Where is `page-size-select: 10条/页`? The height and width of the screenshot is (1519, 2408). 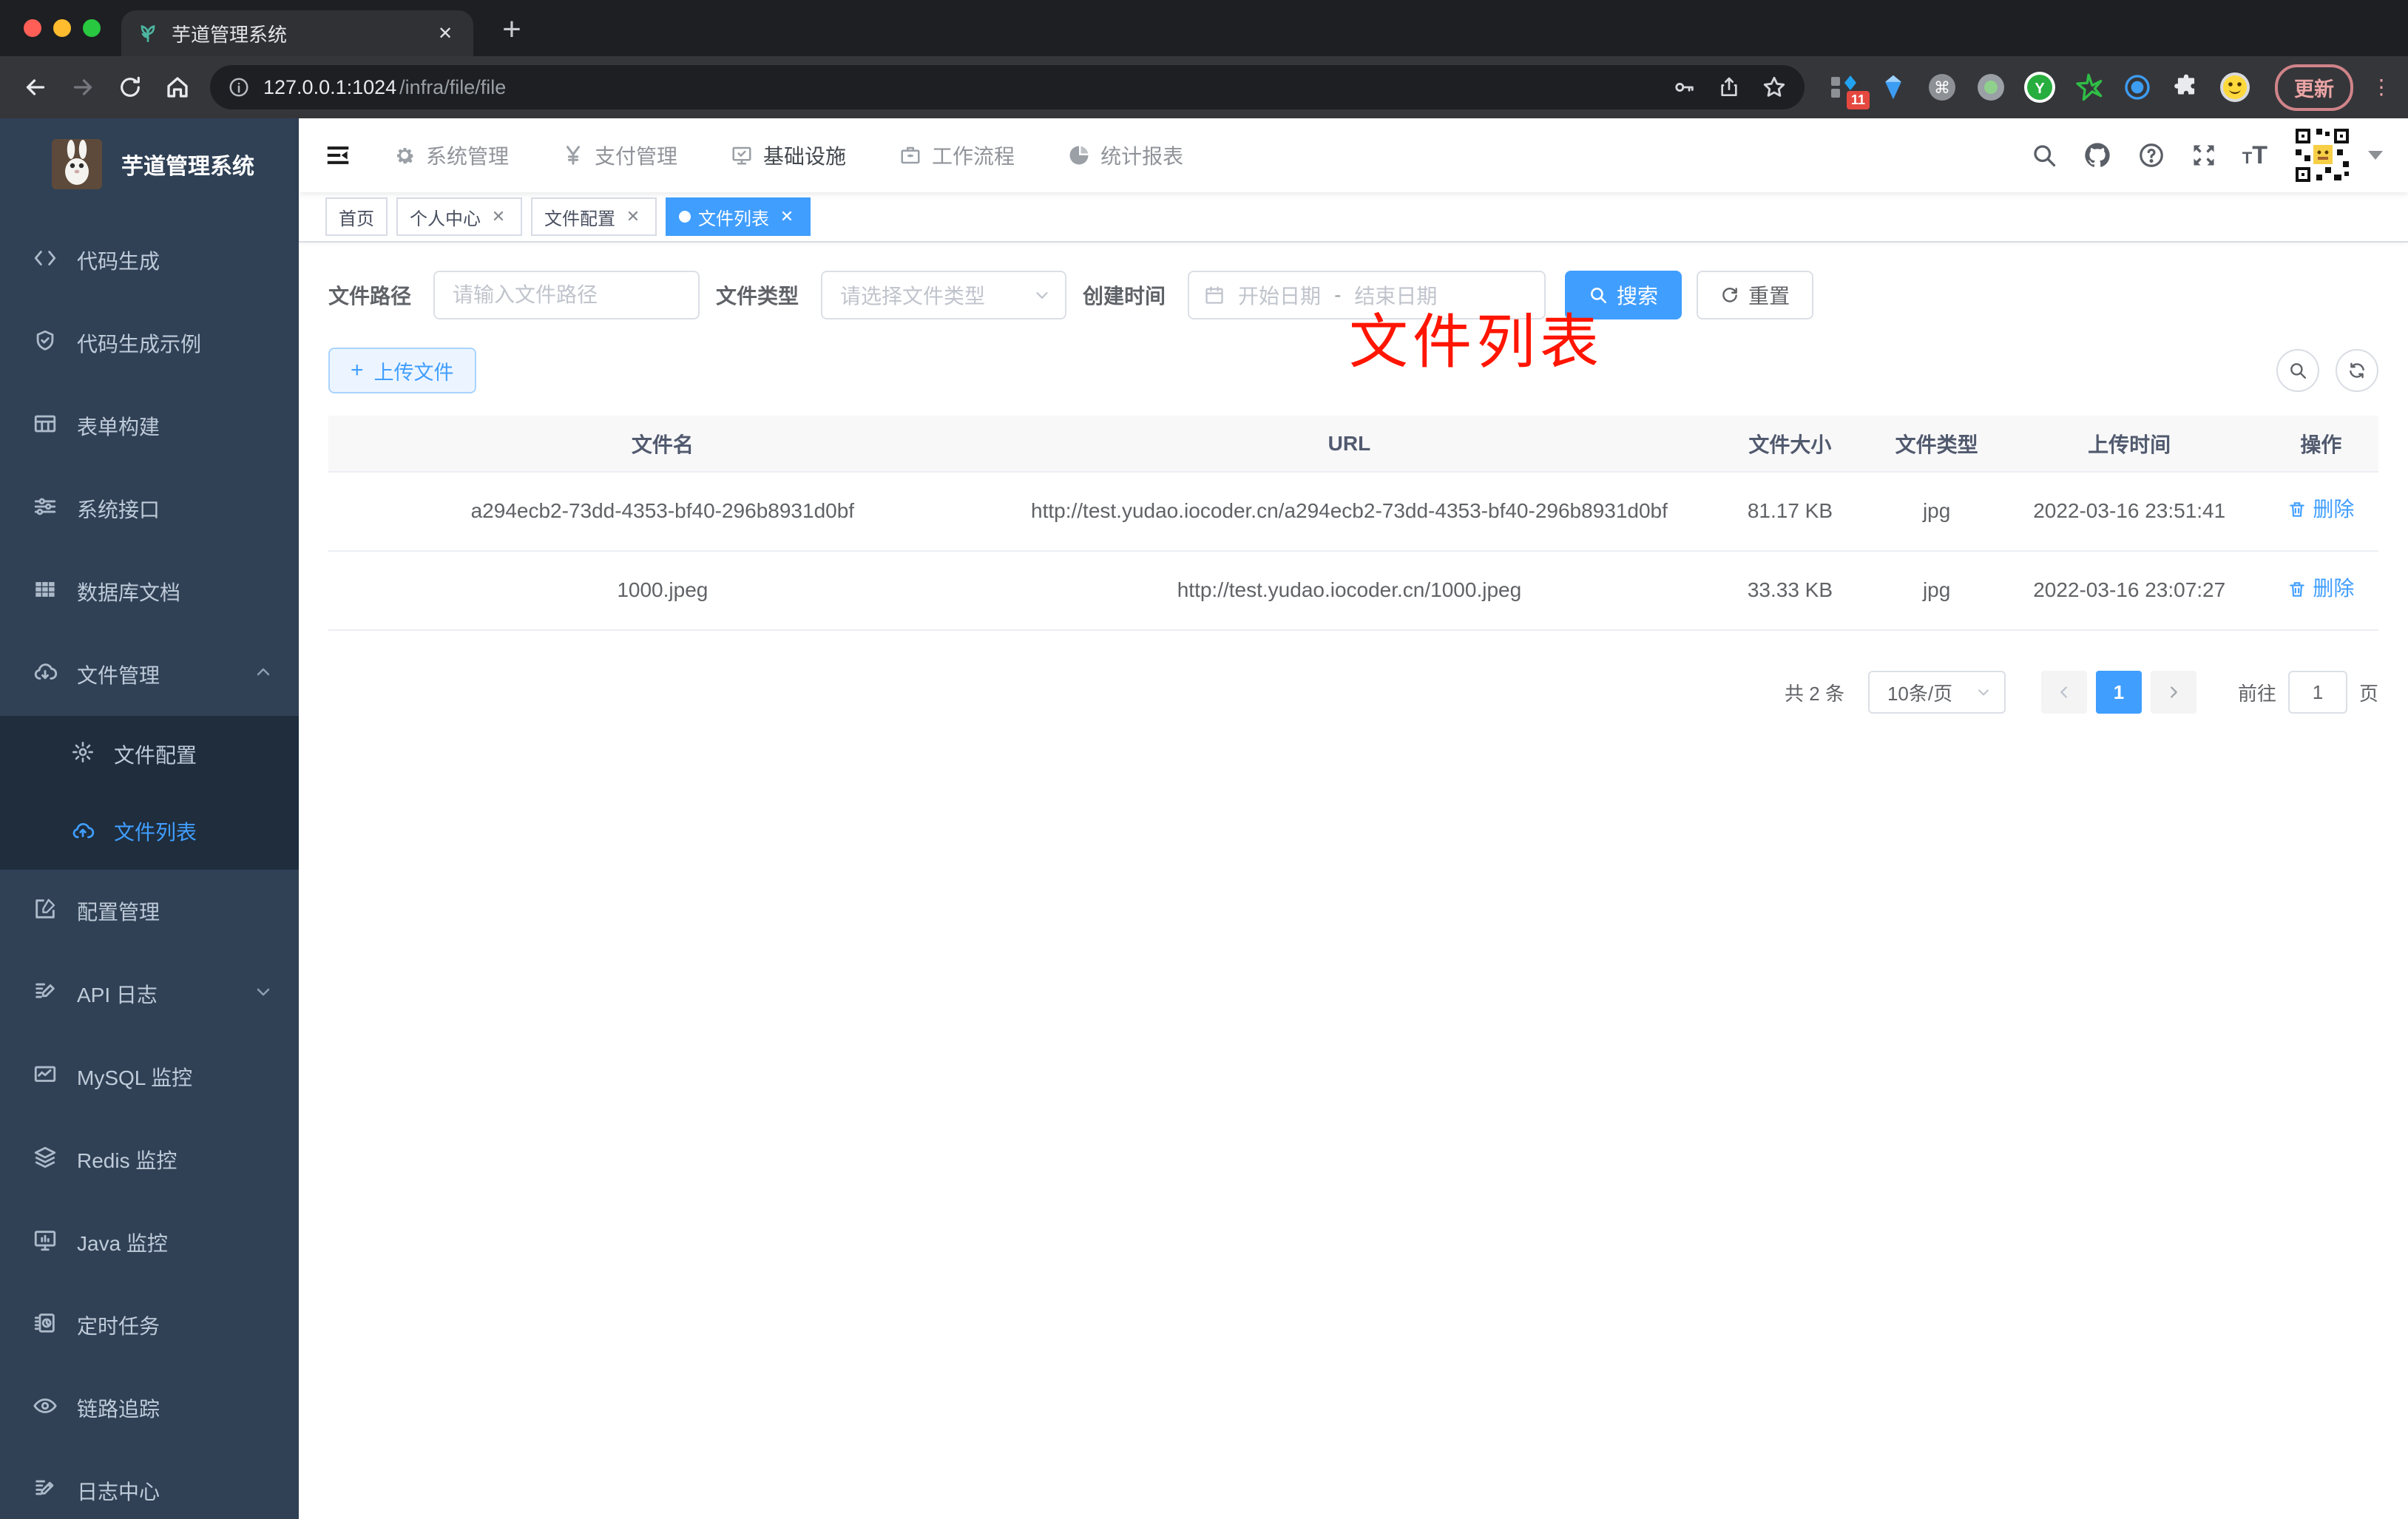
page-size-select: 10条/页 is located at coordinates (1936, 692).